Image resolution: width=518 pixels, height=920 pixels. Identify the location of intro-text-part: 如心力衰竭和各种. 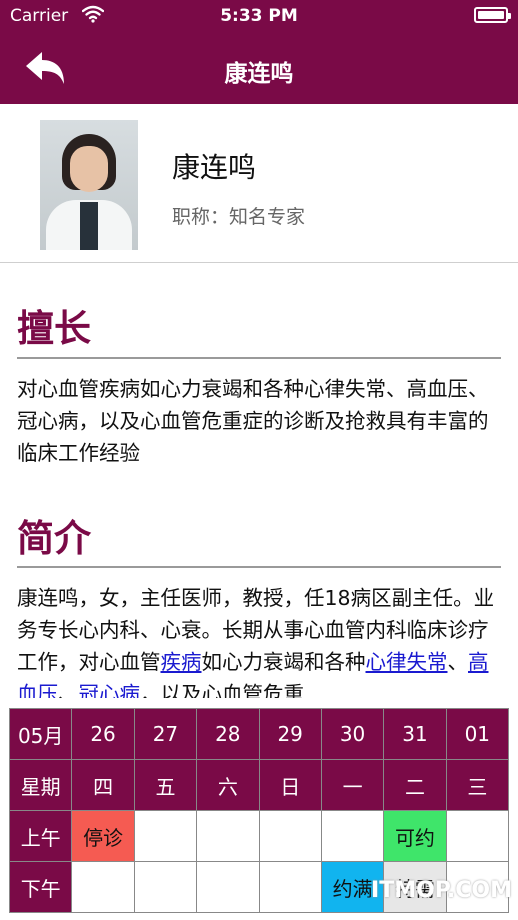
(283, 662).